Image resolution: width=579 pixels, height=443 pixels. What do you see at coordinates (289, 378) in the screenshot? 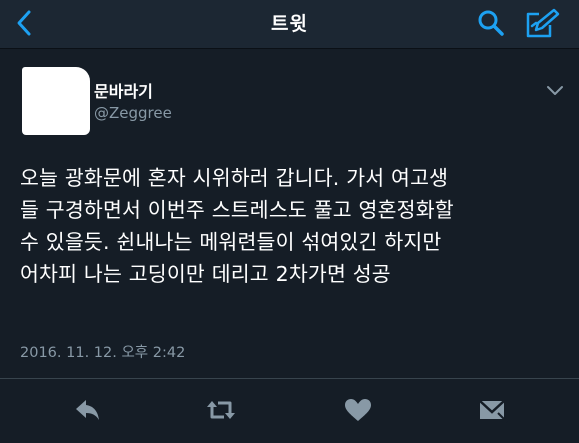
I see `divider` at bounding box center [289, 378].